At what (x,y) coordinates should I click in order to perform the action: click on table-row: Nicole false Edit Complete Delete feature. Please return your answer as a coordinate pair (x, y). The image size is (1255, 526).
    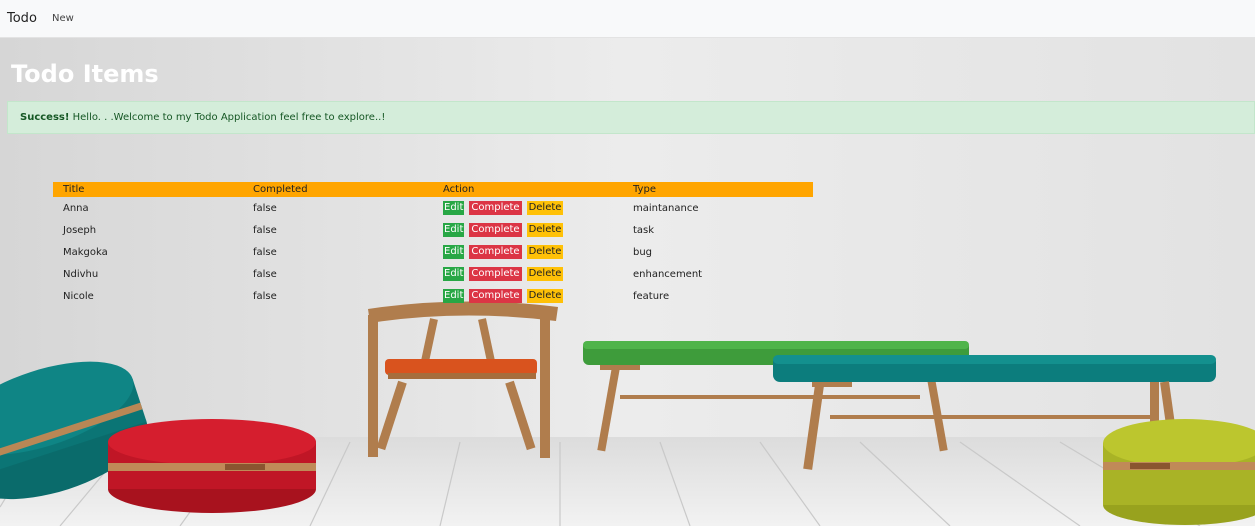
    Looking at the image, I should click on (433, 296).